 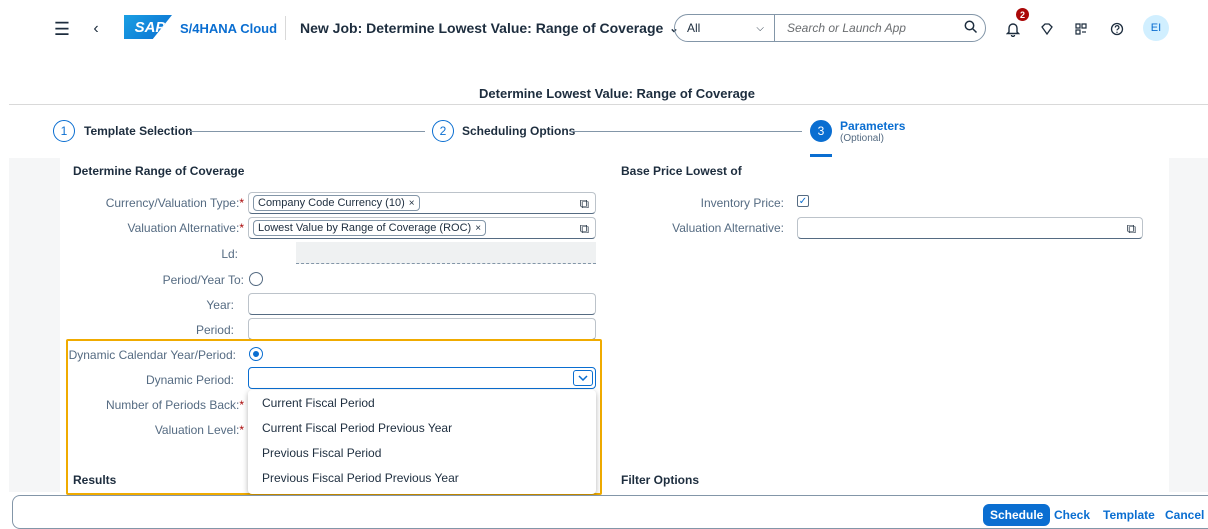 I want to click on wizard-step-1: 1, so click(x=64, y=131).